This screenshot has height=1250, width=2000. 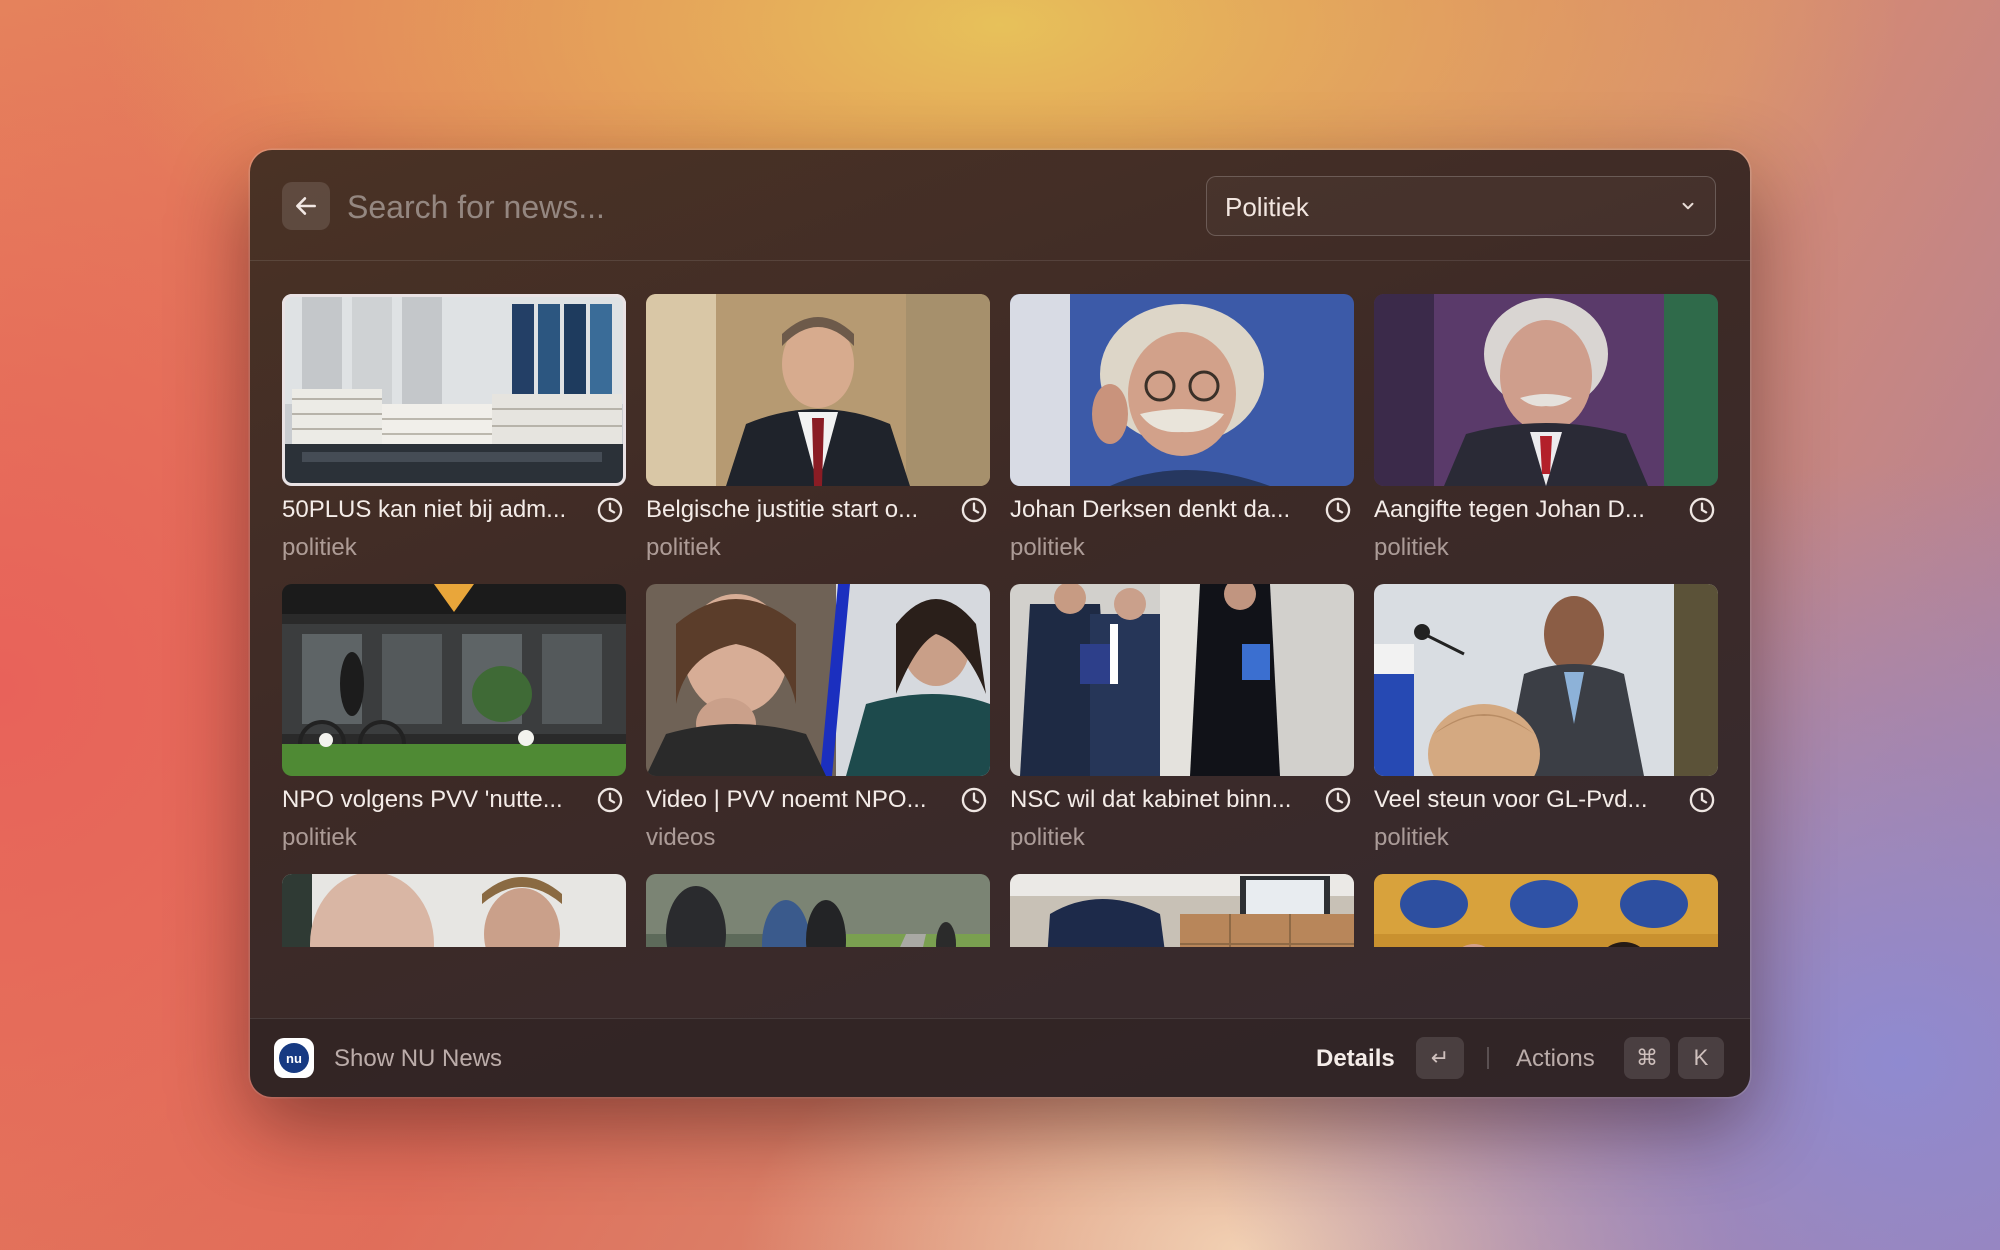 I want to click on back-button, so click(x=306, y=206).